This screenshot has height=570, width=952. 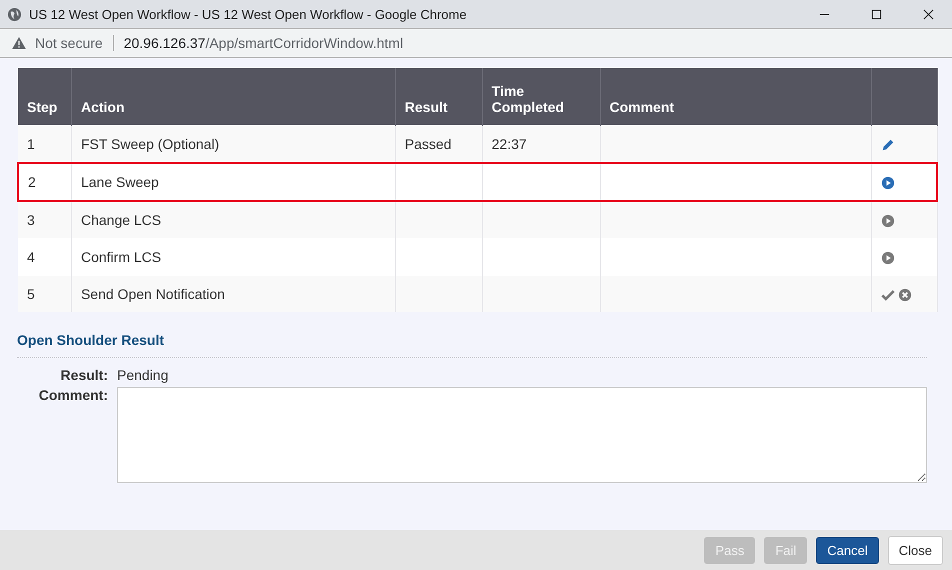 What do you see at coordinates (915, 550) in the screenshot?
I see `action-button: Close` at bounding box center [915, 550].